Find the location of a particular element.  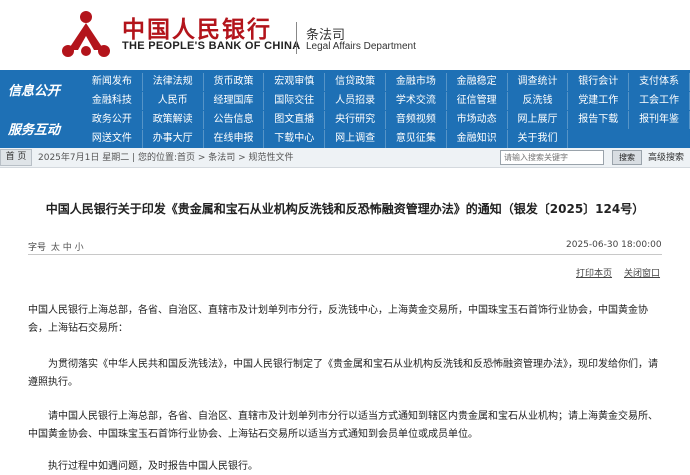

publish-date: 2025-06-30 18:00:00 is located at coordinates (614, 245).